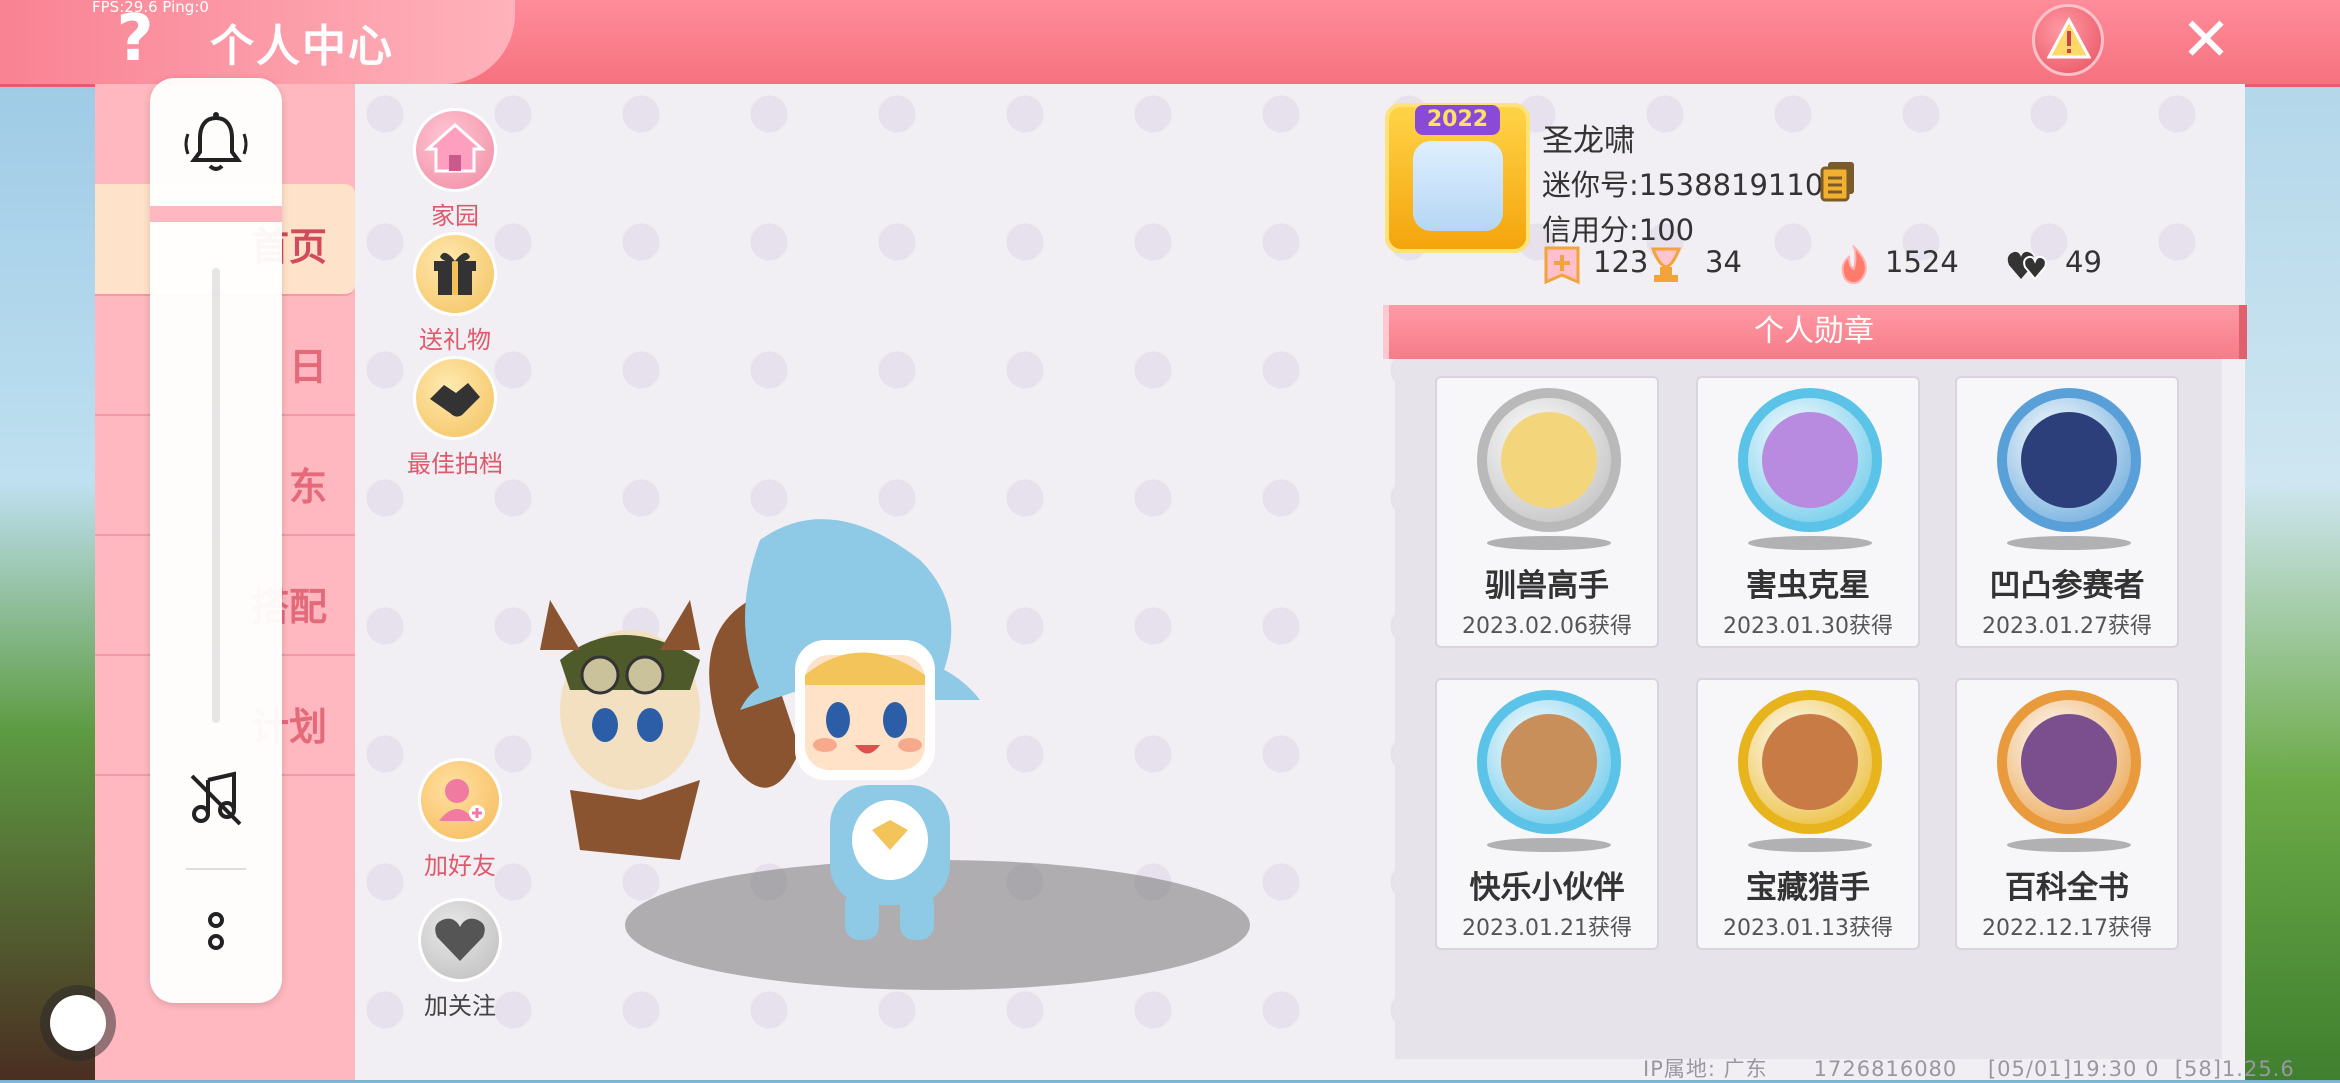 Image resolution: width=2340 pixels, height=1083 pixels. What do you see at coordinates (2067, 586) in the screenshot?
I see `medal-name: 凹凸参赛者` at bounding box center [2067, 586].